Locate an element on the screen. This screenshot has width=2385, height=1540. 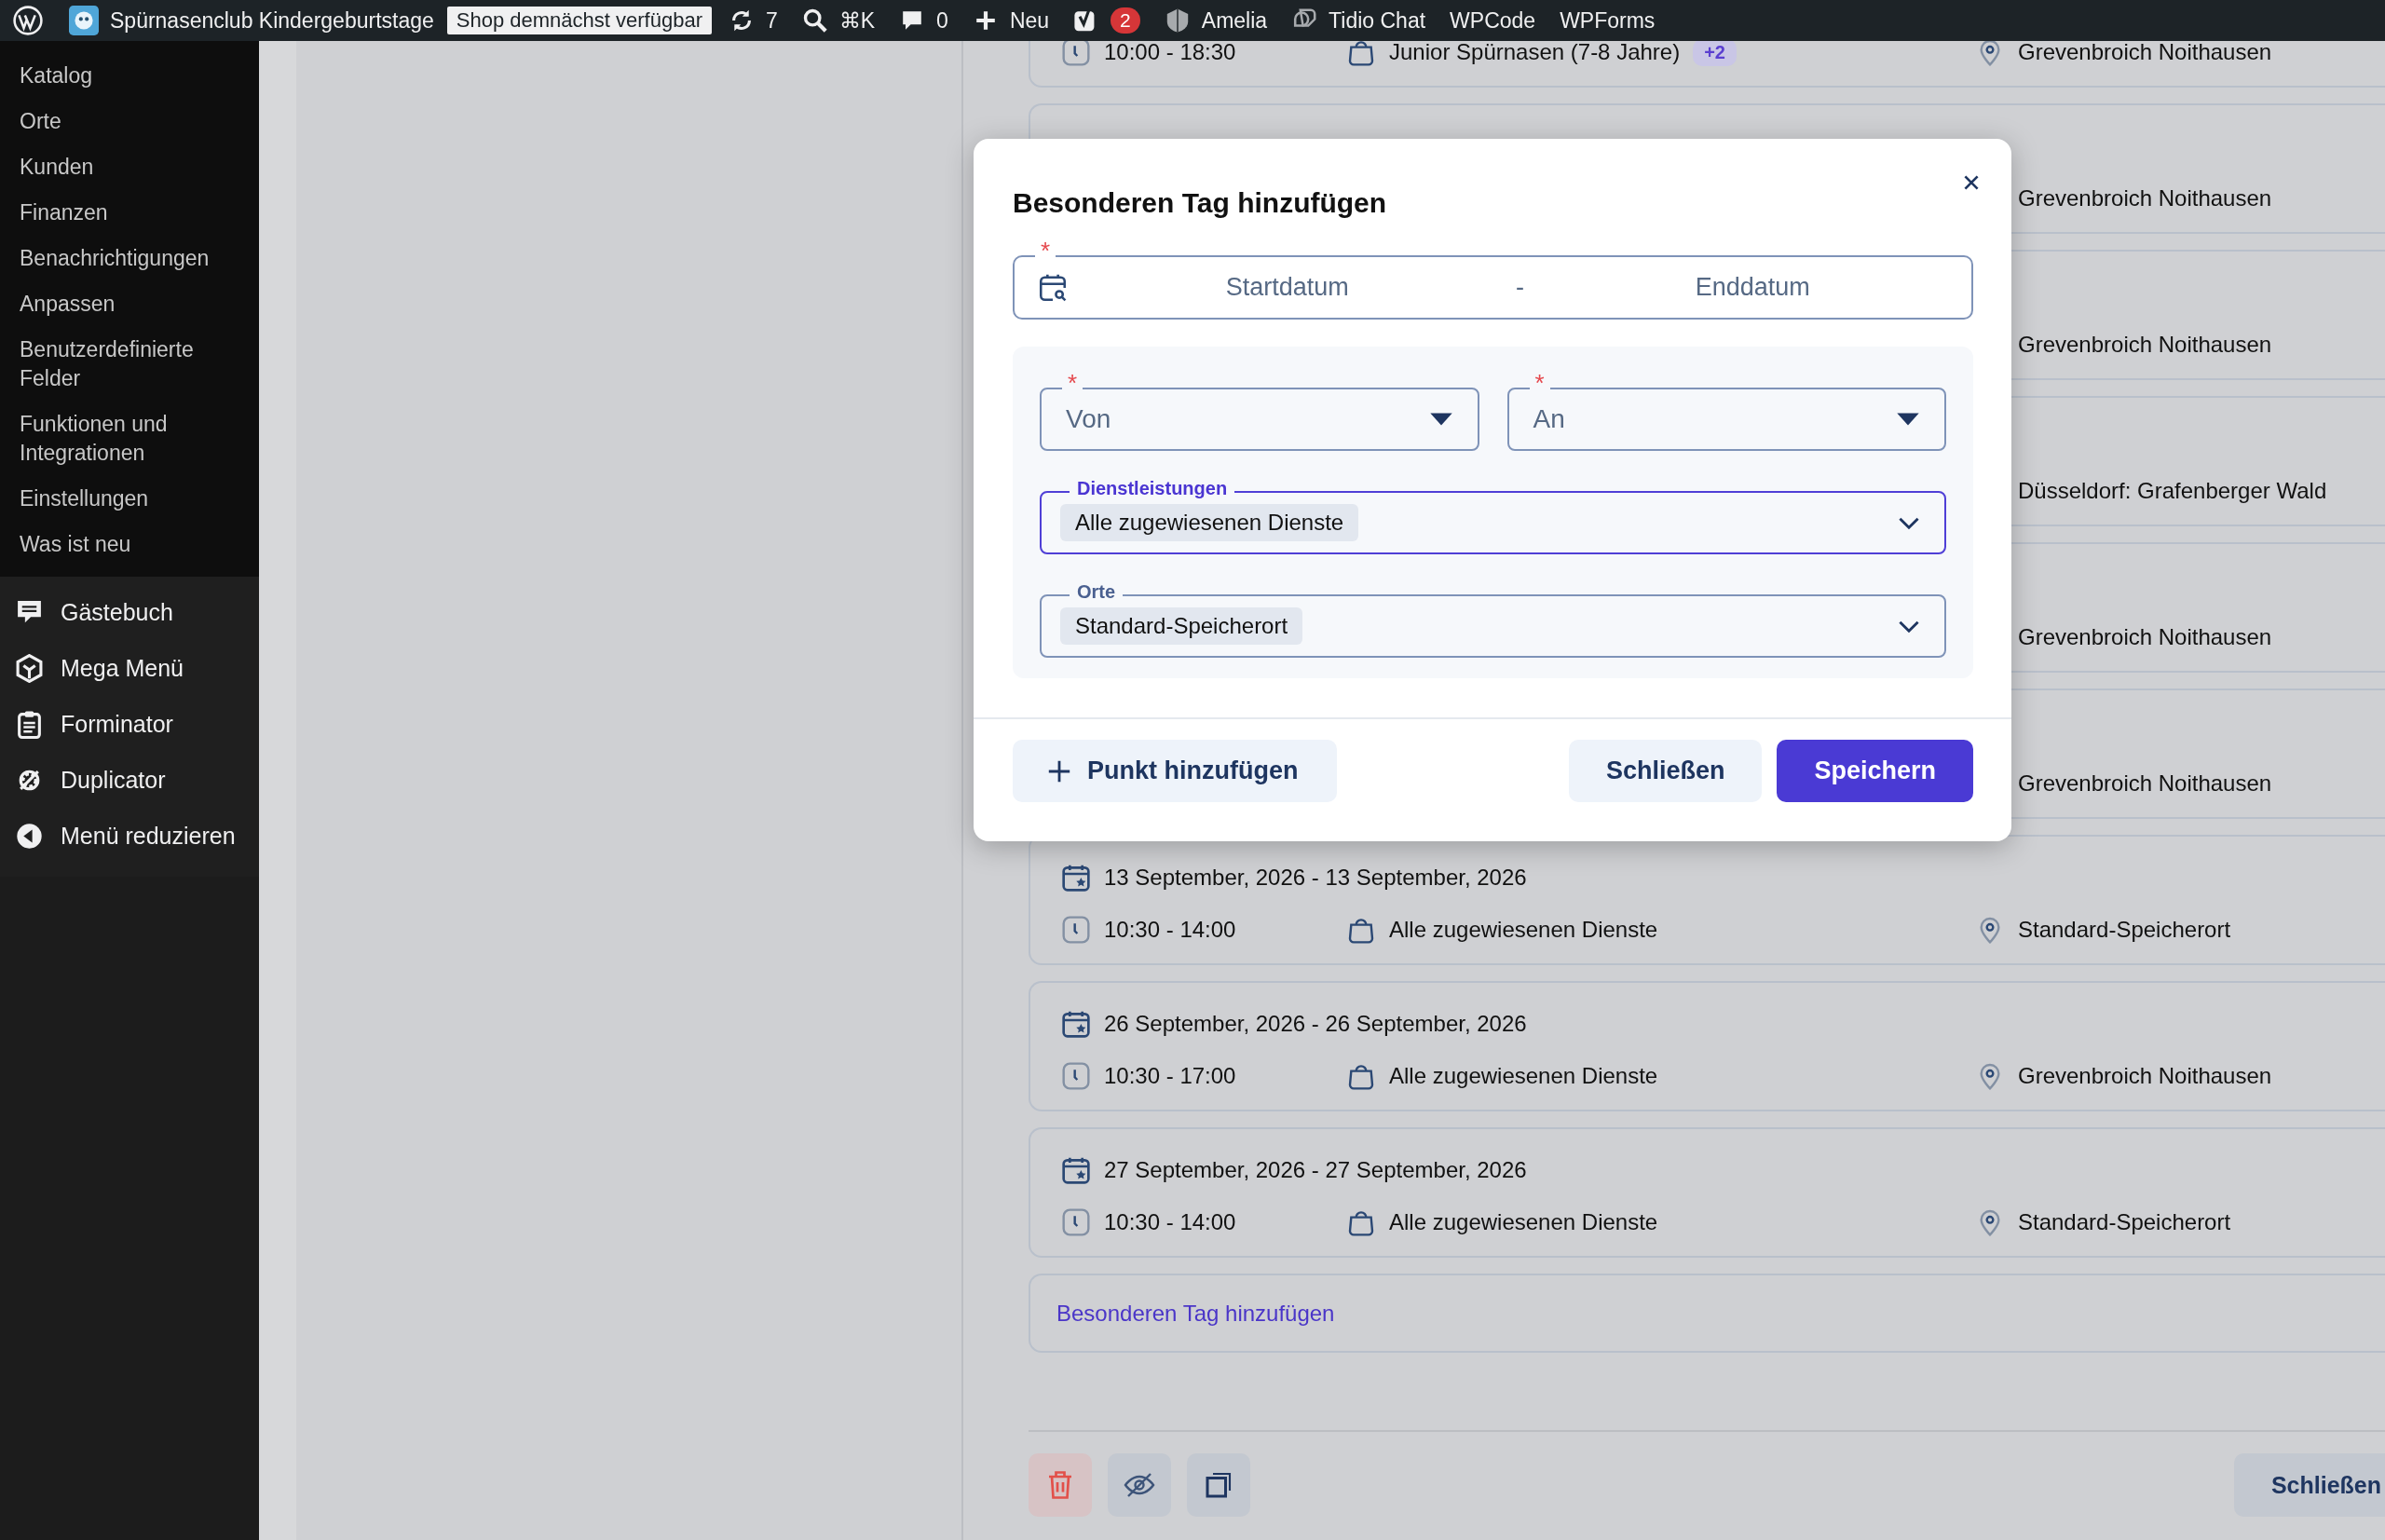
save-button: Speichern is located at coordinates (1875, 771).